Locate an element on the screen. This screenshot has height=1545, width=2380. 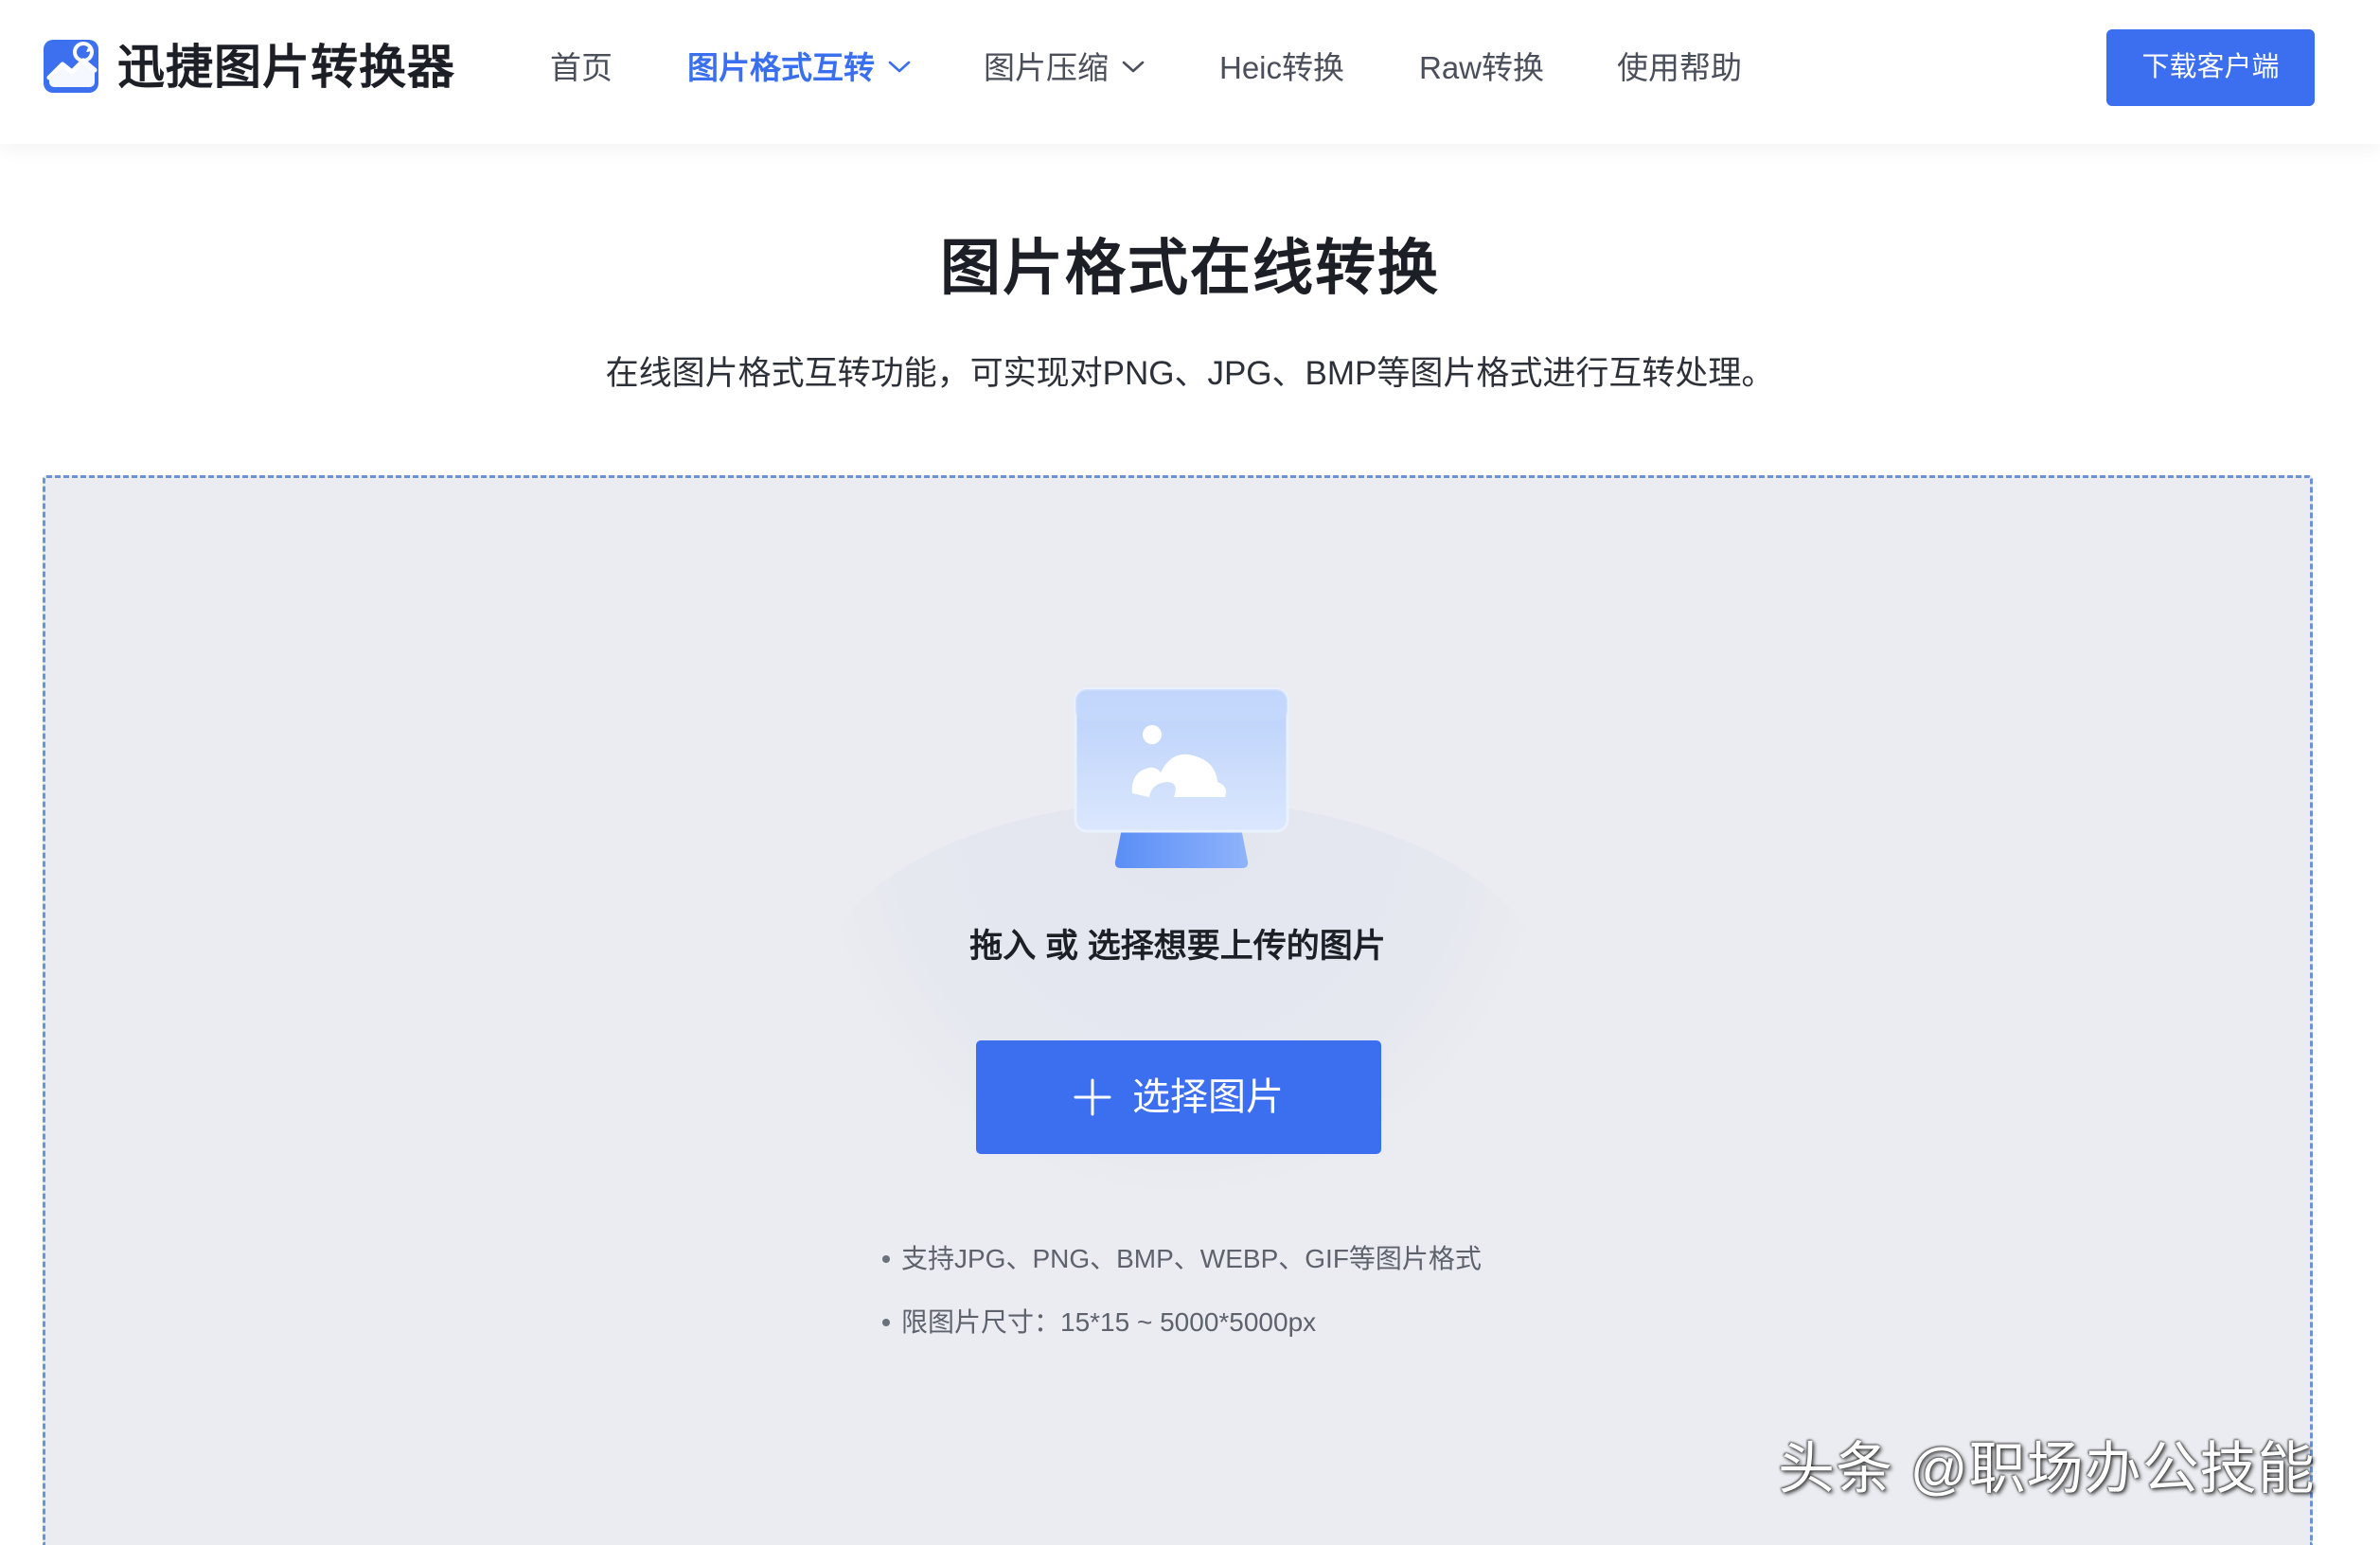
nav-label-help: 使用帮助 is located at coordinates (1679, 67).